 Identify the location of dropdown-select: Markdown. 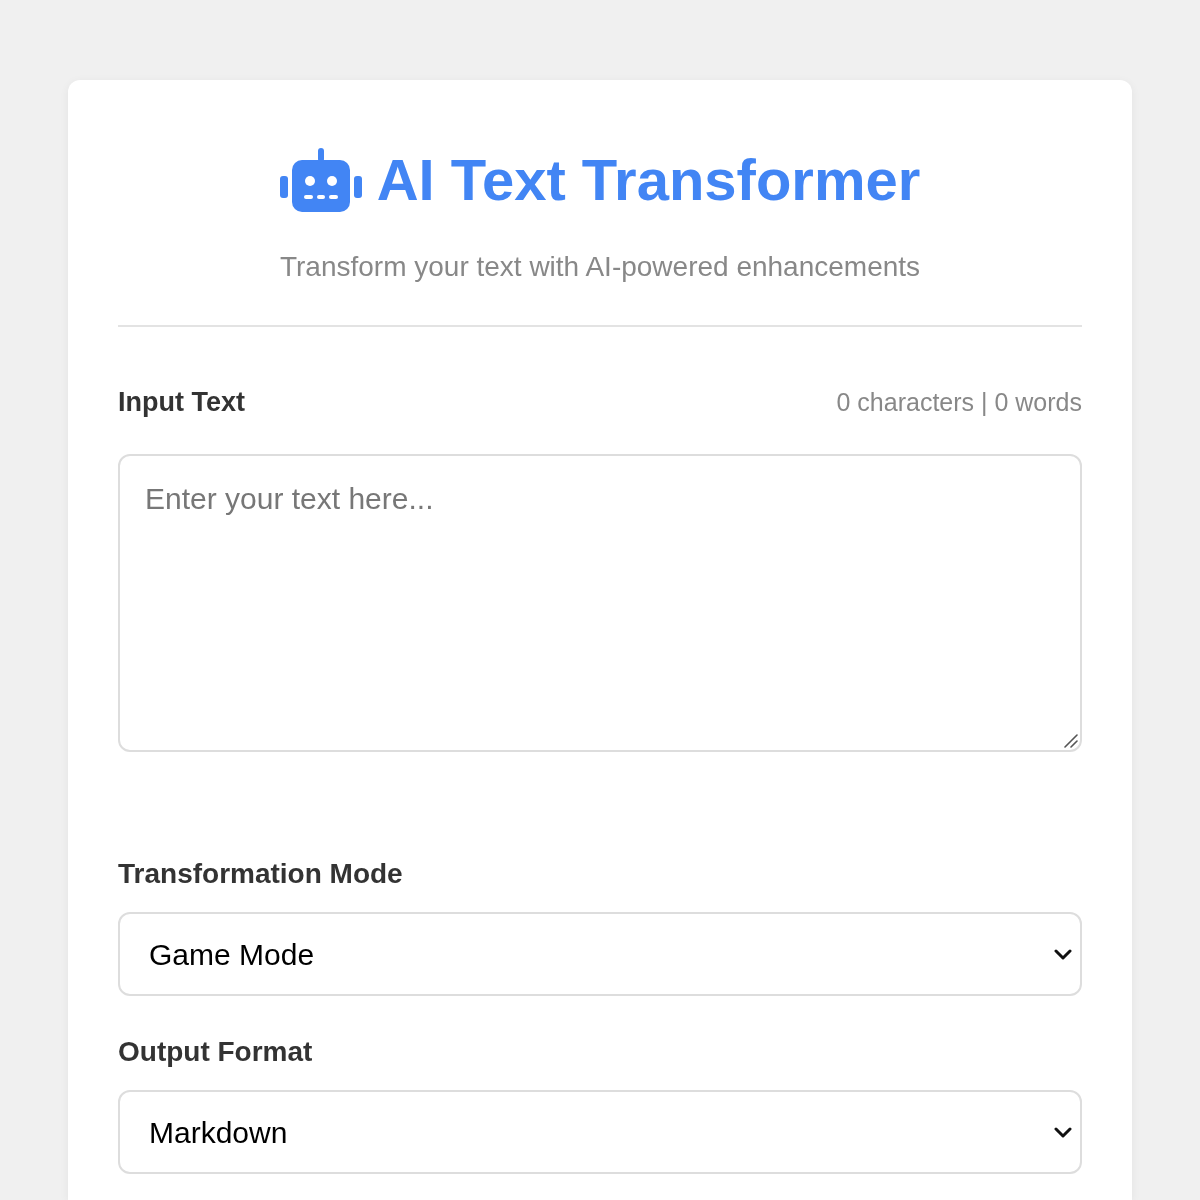
(600, 1132).